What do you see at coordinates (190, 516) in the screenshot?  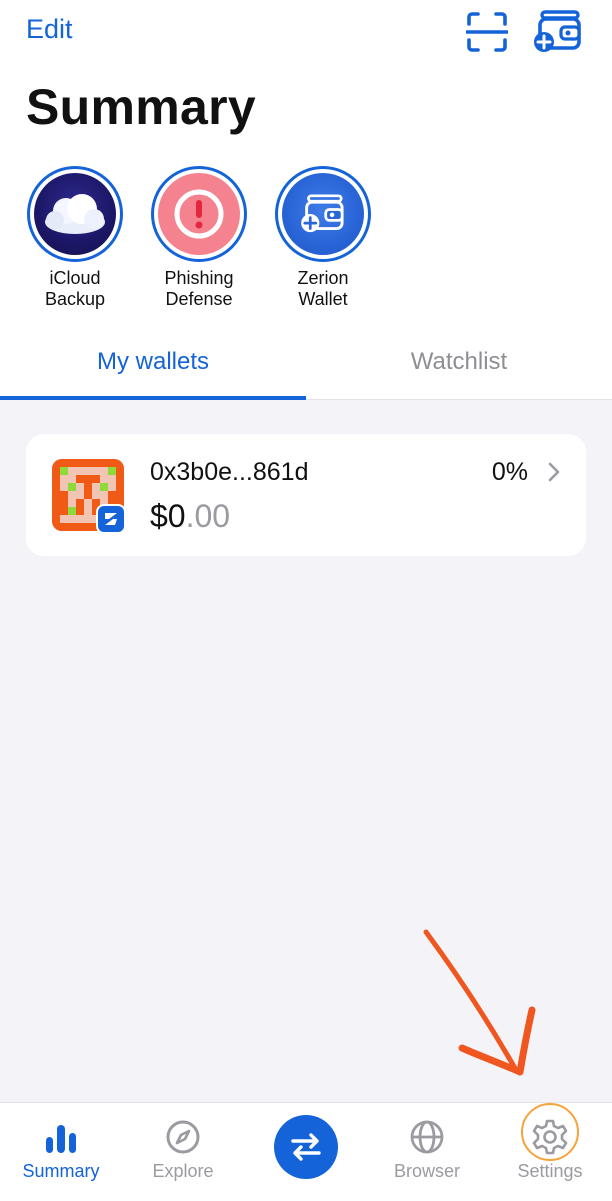 I see `wallet-balance: $0.00` at bounding box center [190, 516].